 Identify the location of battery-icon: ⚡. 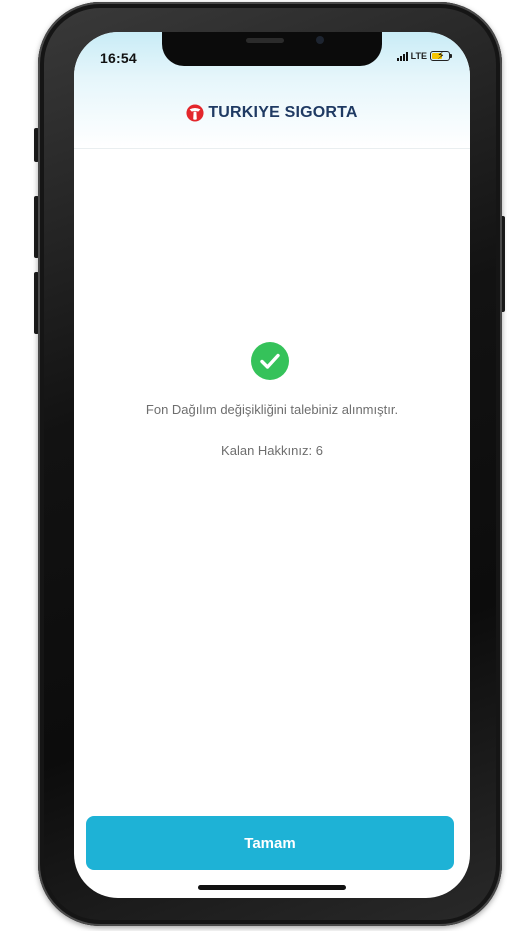
(441, 56).